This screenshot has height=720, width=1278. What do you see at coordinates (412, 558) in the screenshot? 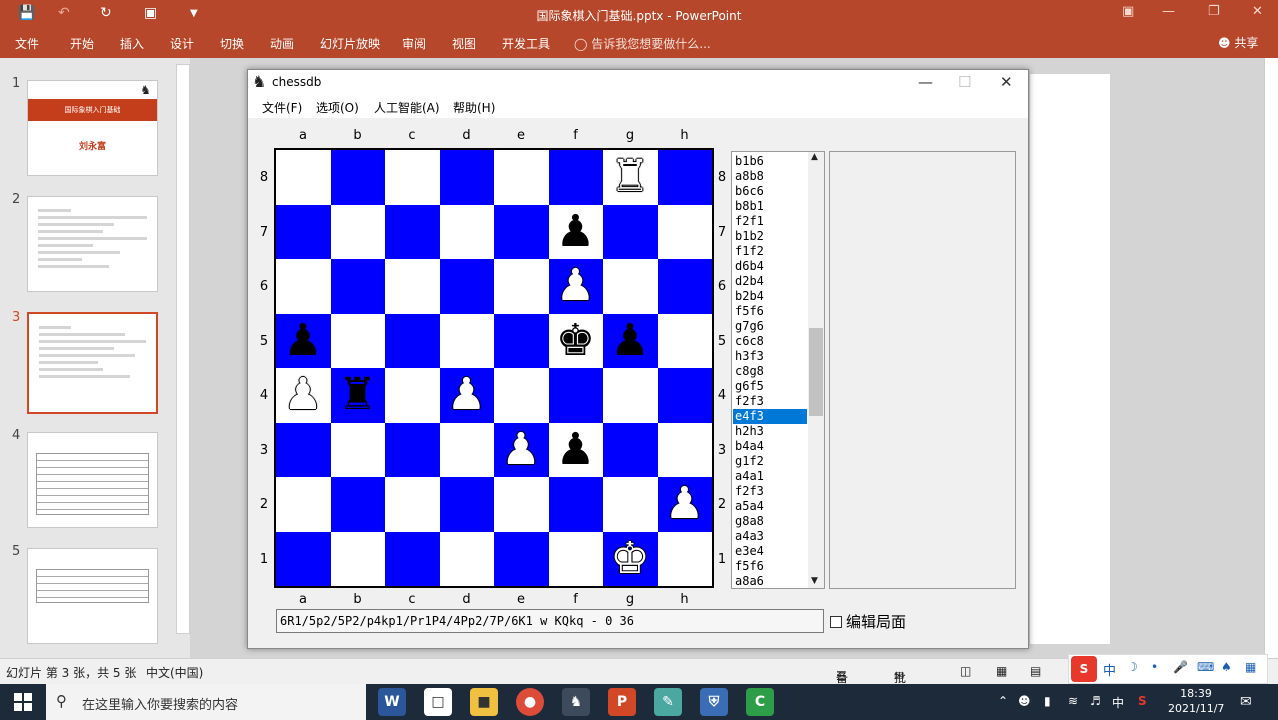
I see `square-c1` at bounding box center [412, 558].